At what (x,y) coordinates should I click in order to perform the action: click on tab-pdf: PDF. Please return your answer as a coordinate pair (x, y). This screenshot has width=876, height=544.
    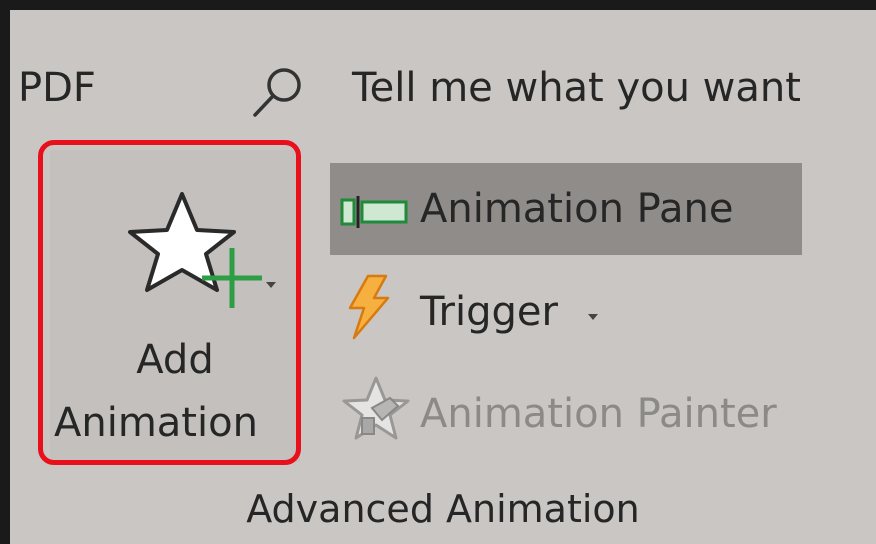
    Looking at the image, I should click on (57, 88).